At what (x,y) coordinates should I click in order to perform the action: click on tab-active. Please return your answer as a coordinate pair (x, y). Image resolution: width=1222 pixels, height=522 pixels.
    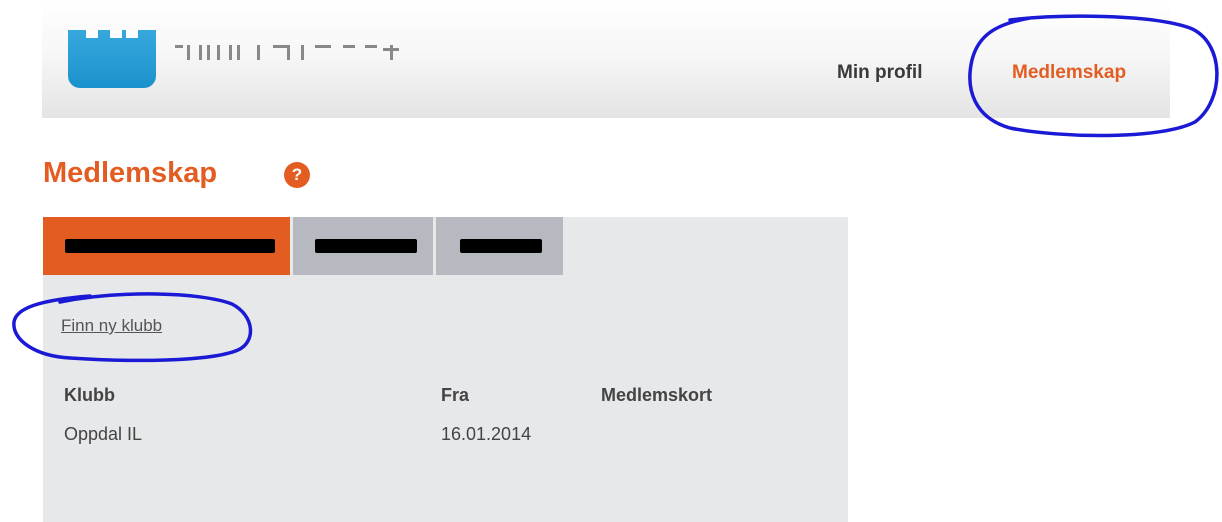
    Looking at the image, I should click on (166, 246).